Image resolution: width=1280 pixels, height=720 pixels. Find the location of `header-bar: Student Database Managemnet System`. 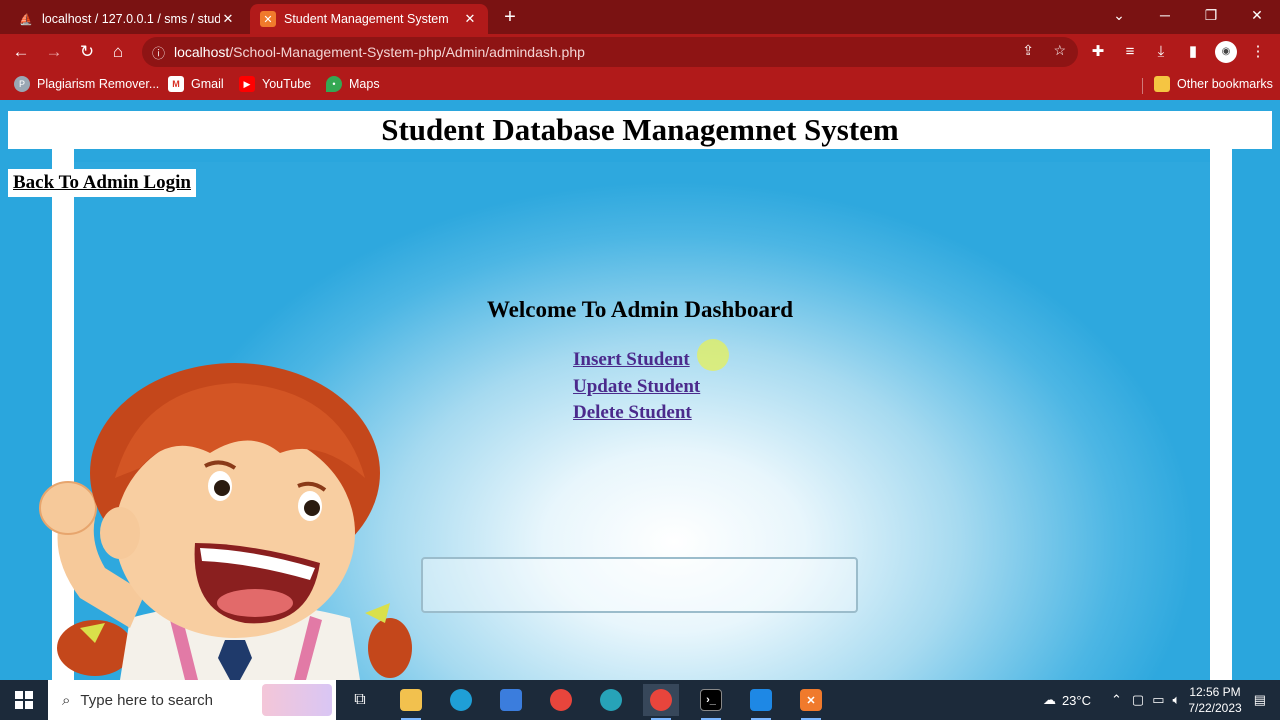

header-bar: Student Database Managemnet System is located at coordinates (640, 130).